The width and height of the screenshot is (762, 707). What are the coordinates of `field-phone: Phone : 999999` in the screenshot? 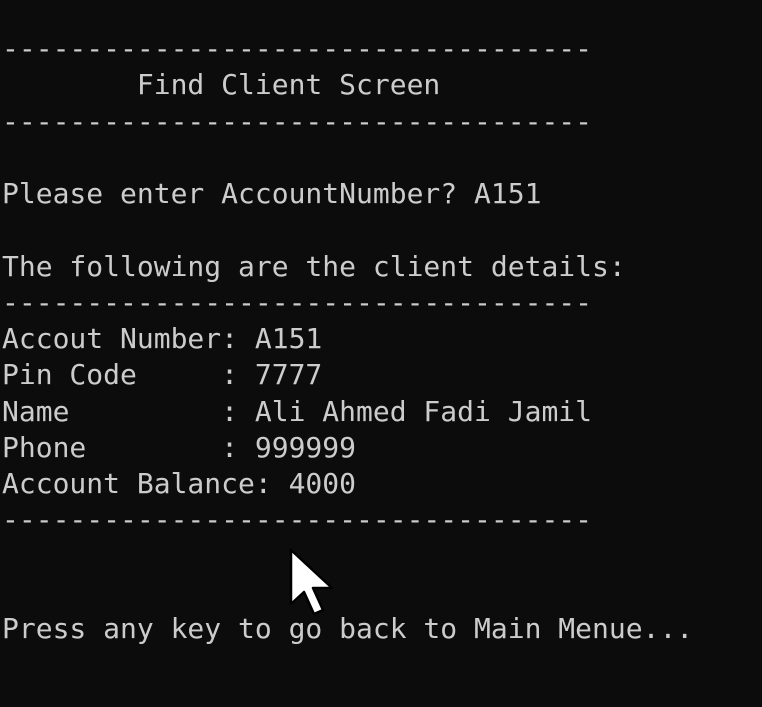 It's located at (179, 447).